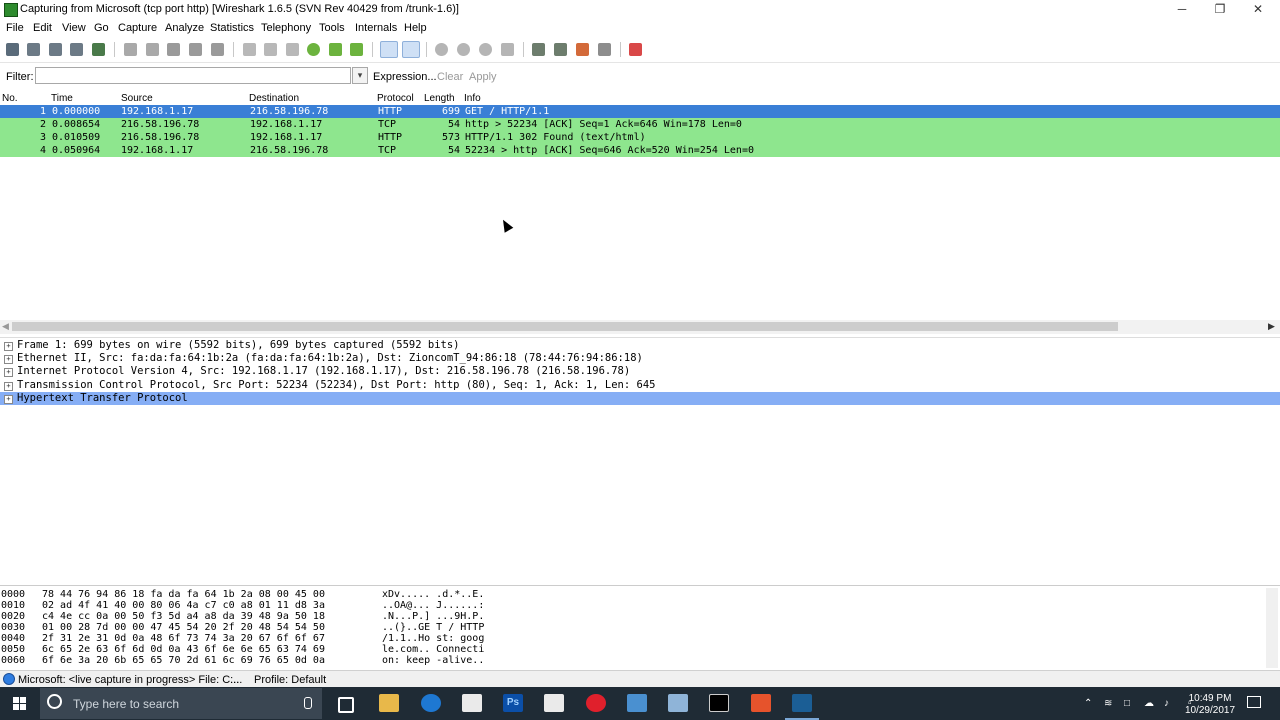  I want to click on capture-filters-icon, so click(538, 49).